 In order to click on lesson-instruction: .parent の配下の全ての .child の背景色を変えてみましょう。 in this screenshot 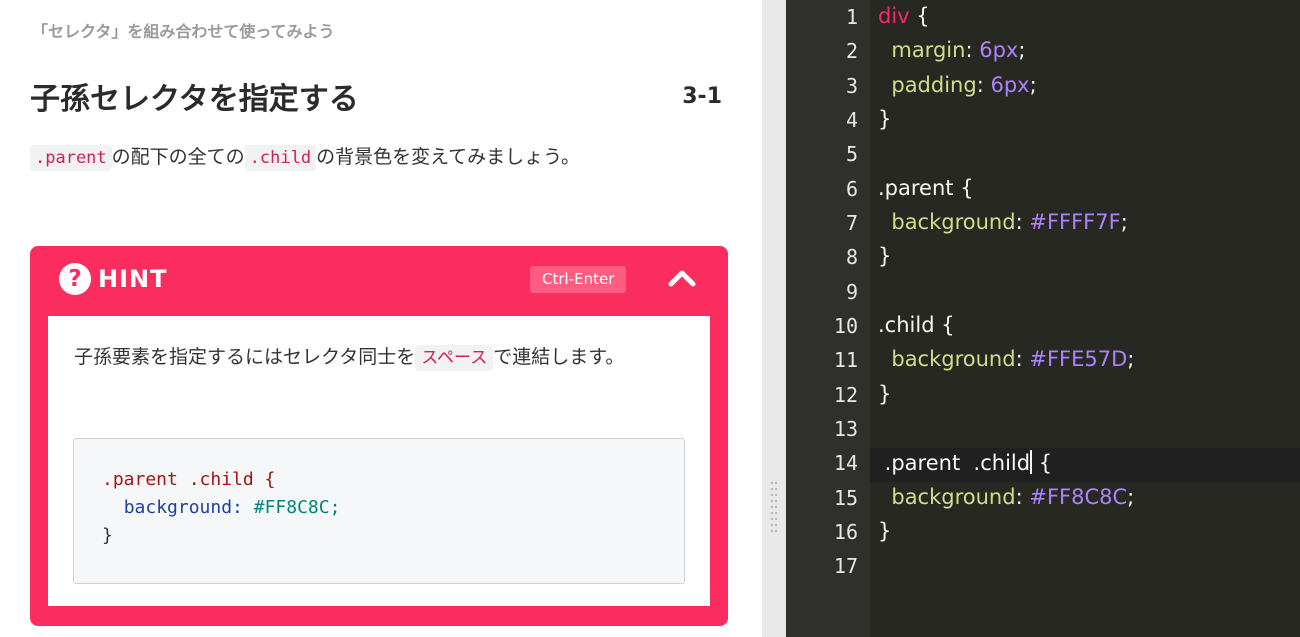, I will do `click(370, 158)`.